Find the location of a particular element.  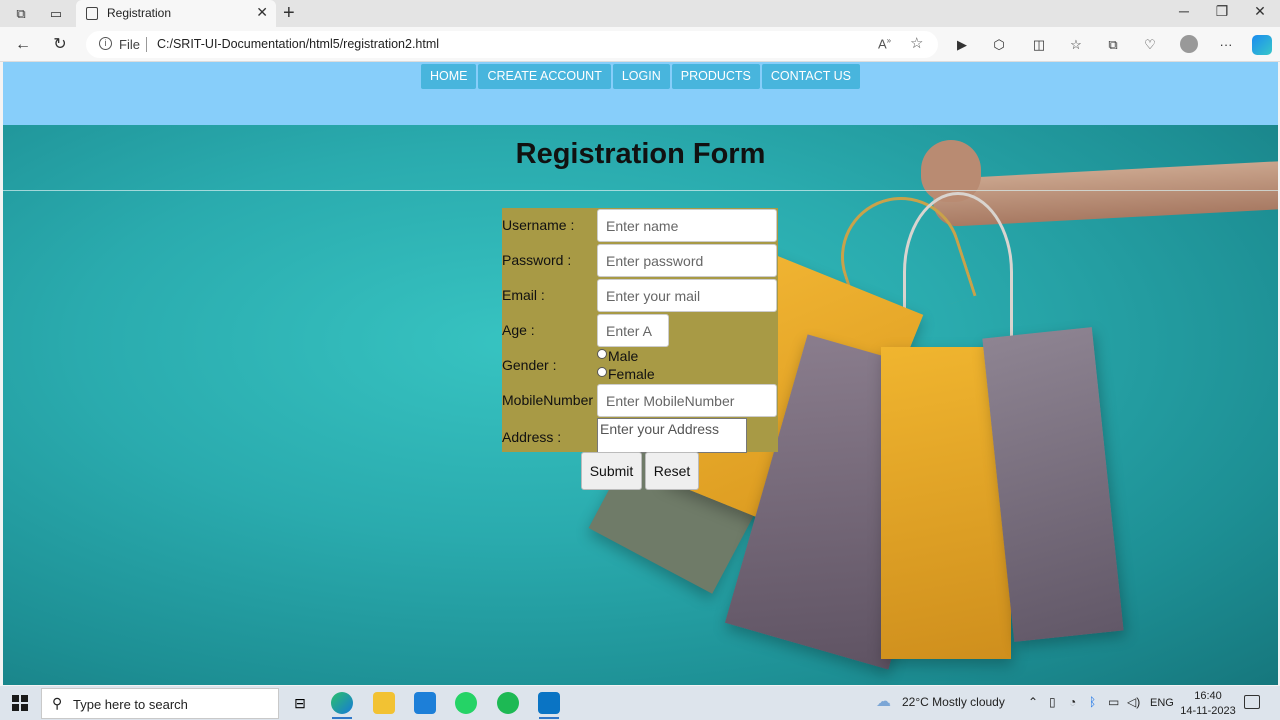

weather-icon: ☁ is located at coordinates (883, 701).